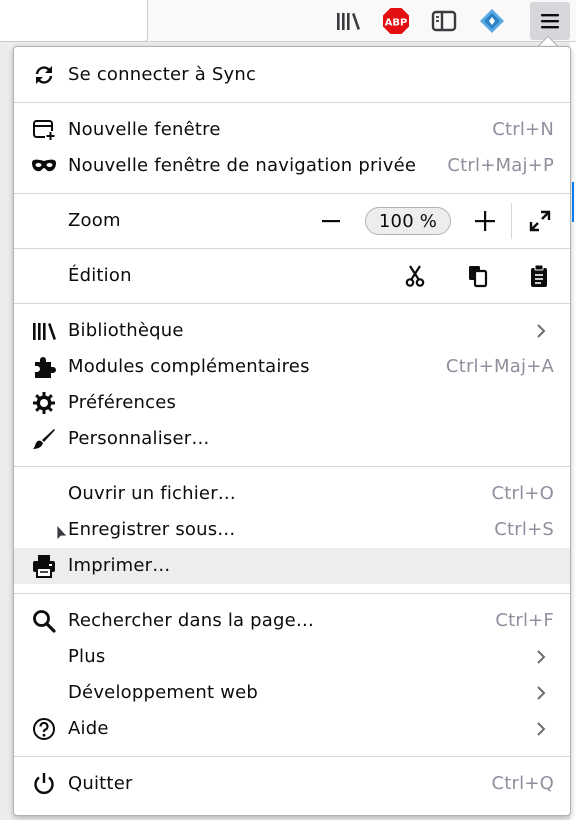  I want to click on menu-item-label: Aide, so click(88, 728).